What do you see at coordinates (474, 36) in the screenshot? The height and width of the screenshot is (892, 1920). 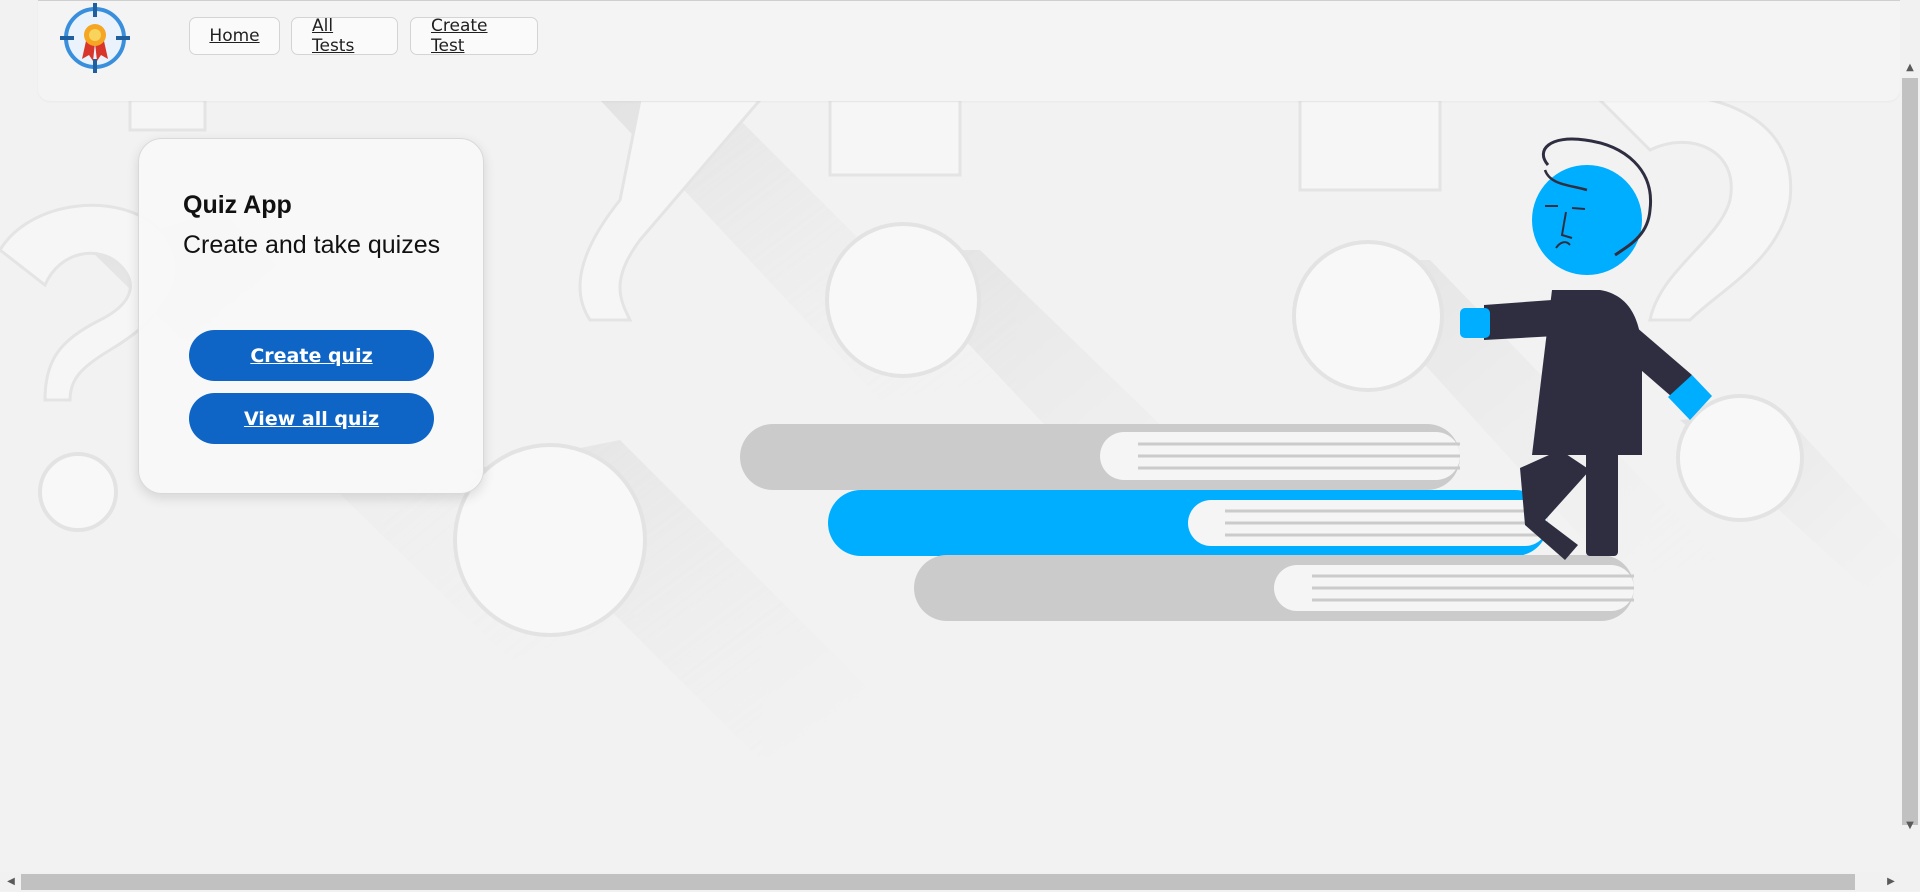 I see `nav-create-test-button: Create Test` at bounding box center [474, 36].